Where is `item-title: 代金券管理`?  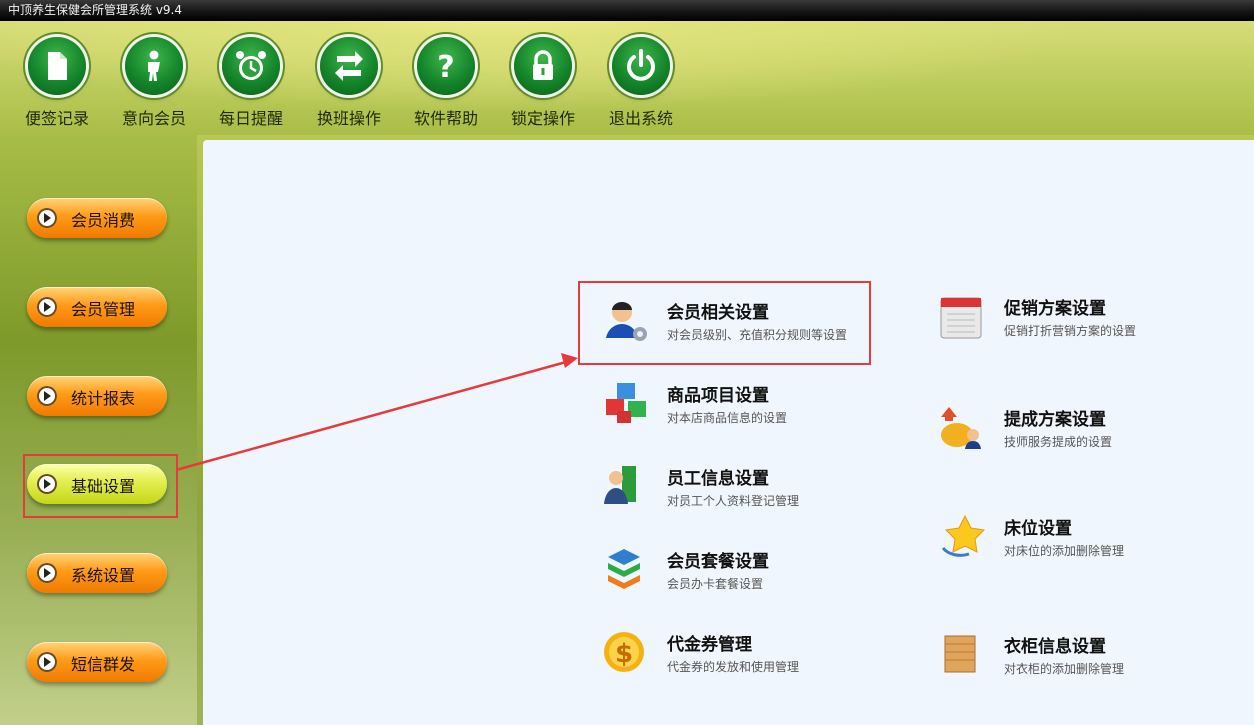 item-title: 代金券管理 is located at coordinates (709, 645).